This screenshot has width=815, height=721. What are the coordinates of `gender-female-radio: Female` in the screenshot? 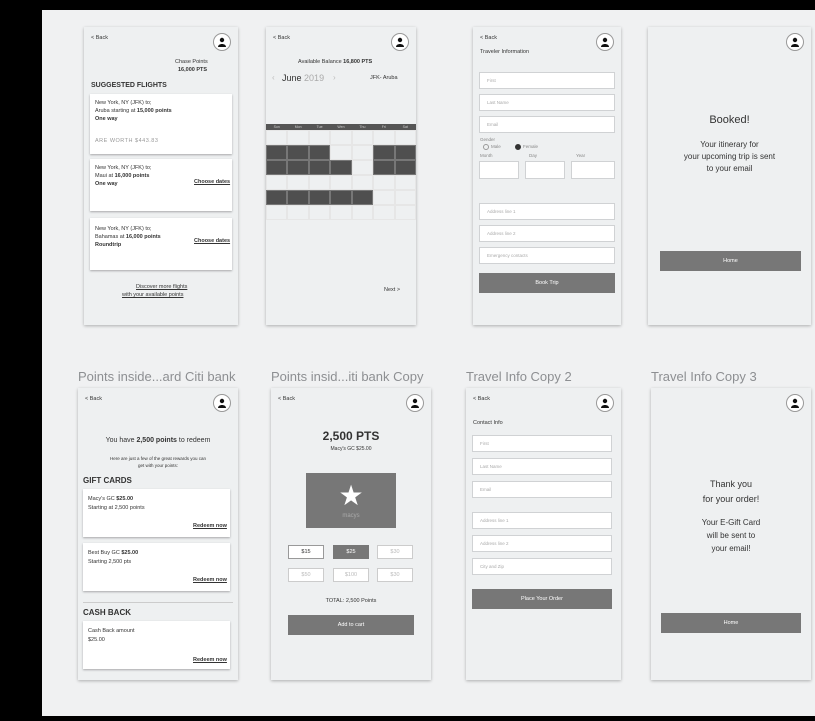 It's located at (526, 147).